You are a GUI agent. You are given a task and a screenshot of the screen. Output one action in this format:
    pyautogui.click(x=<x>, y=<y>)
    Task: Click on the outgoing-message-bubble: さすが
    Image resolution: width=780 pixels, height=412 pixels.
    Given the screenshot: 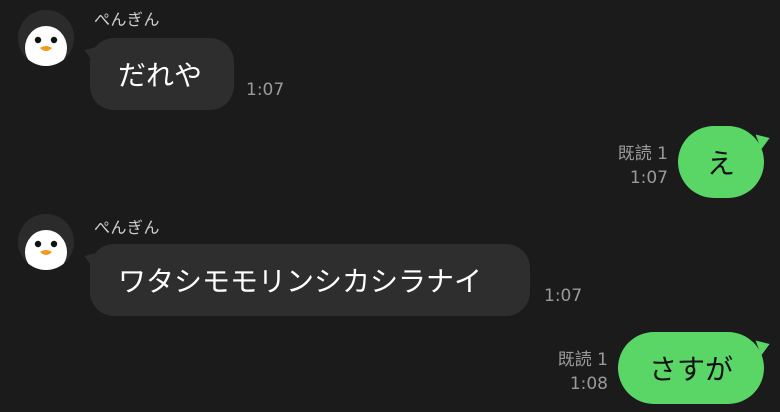 What is the action you would take?
    pyautogui.click(x=695, y=368)
    